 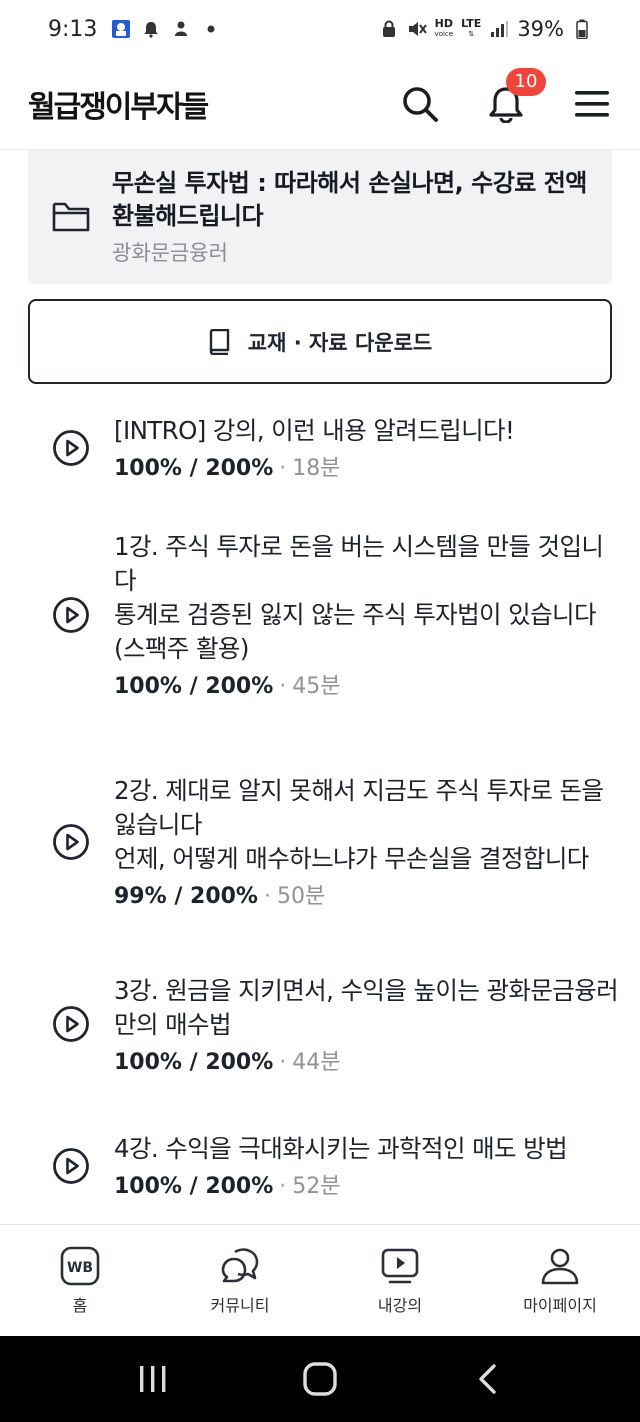 What do you see at coordinates (151, 29) in the screenshot?
I see `bell-notification-icon` at bounding box center [151, 29].